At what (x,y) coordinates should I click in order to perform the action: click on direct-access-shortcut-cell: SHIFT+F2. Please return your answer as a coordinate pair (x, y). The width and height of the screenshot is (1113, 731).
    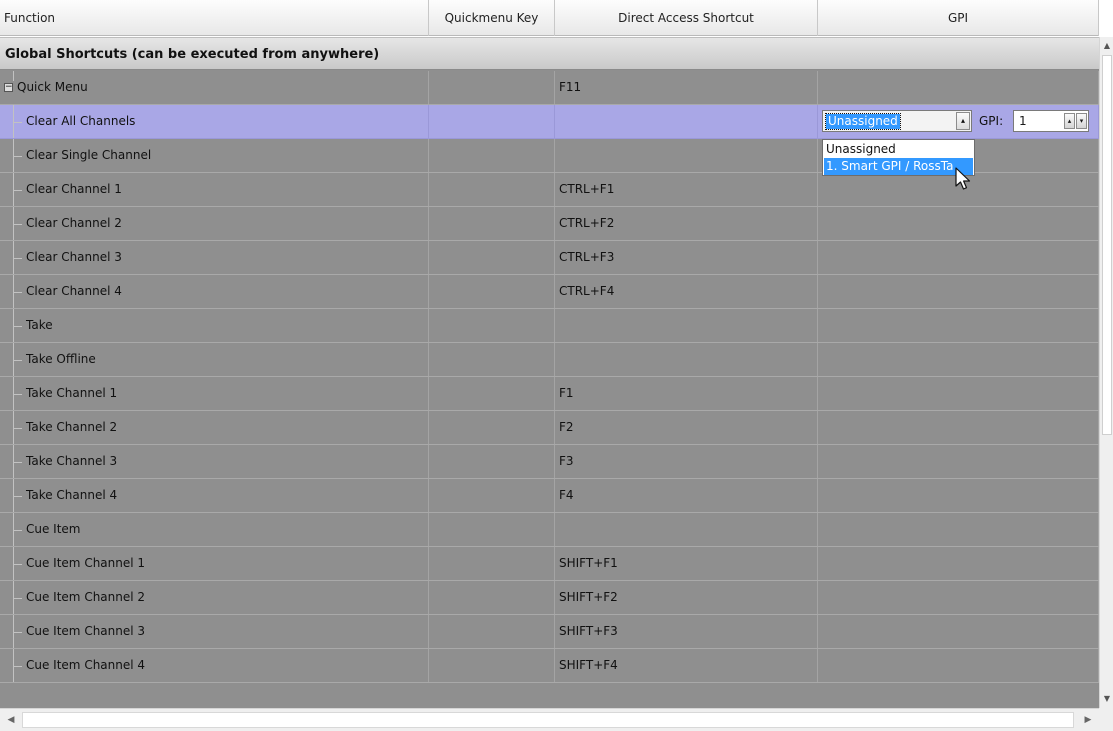
    Looking at the image, I should click on (686, 597).